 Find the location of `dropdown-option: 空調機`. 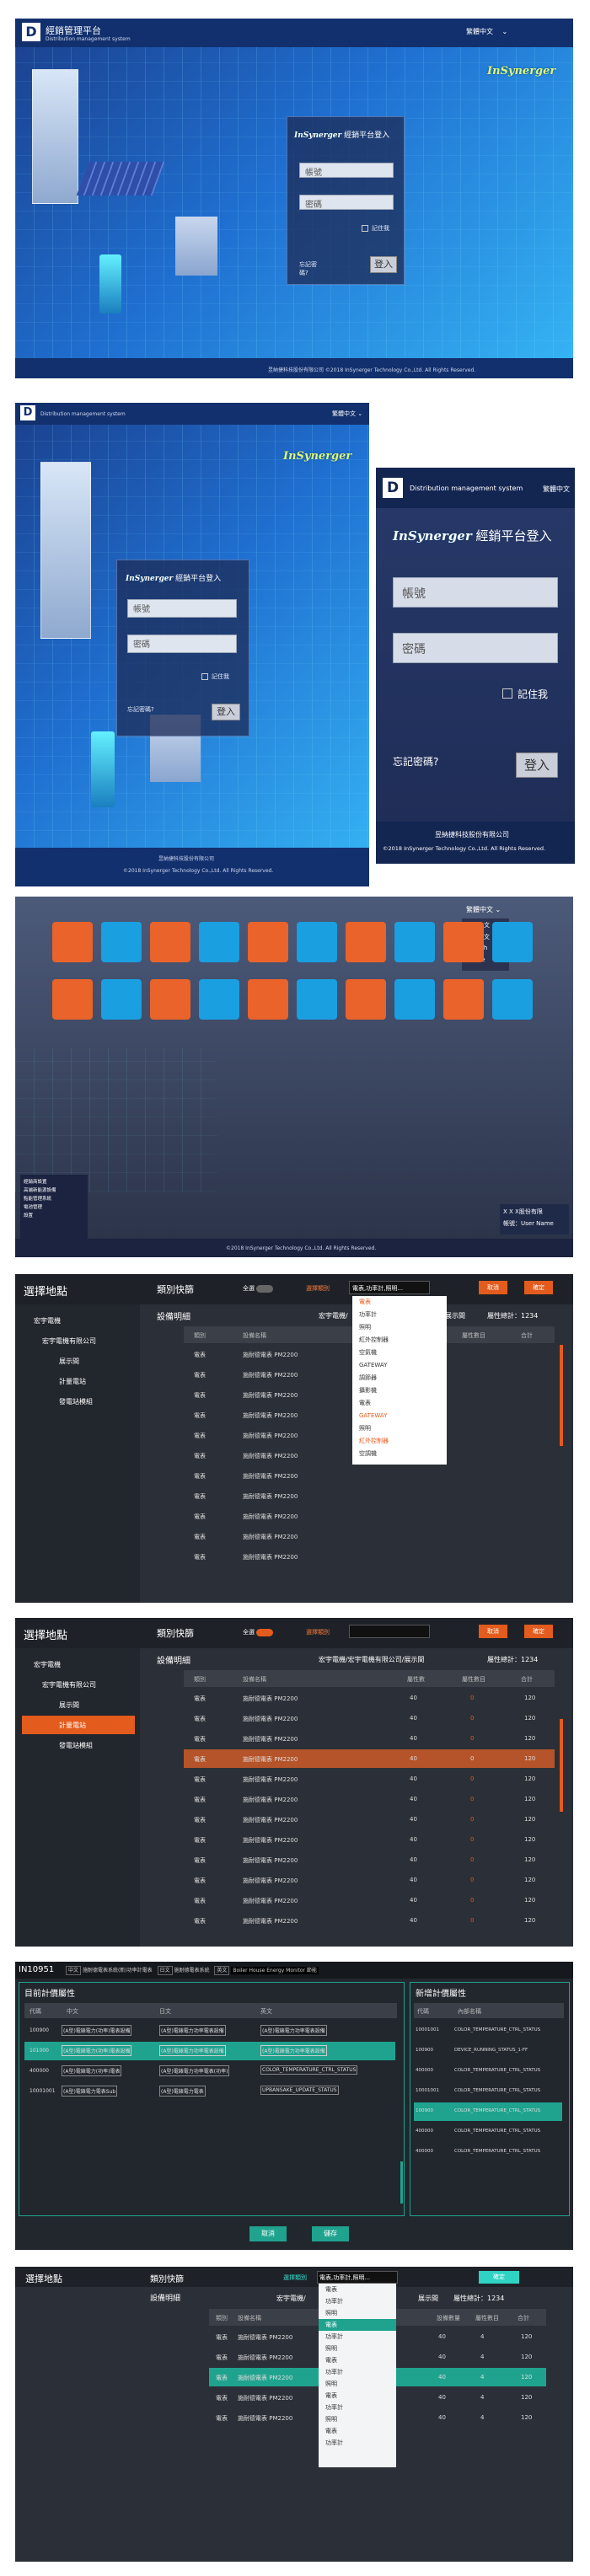

dropdown-option: 空調機 is located at coordinates (399, 1454).